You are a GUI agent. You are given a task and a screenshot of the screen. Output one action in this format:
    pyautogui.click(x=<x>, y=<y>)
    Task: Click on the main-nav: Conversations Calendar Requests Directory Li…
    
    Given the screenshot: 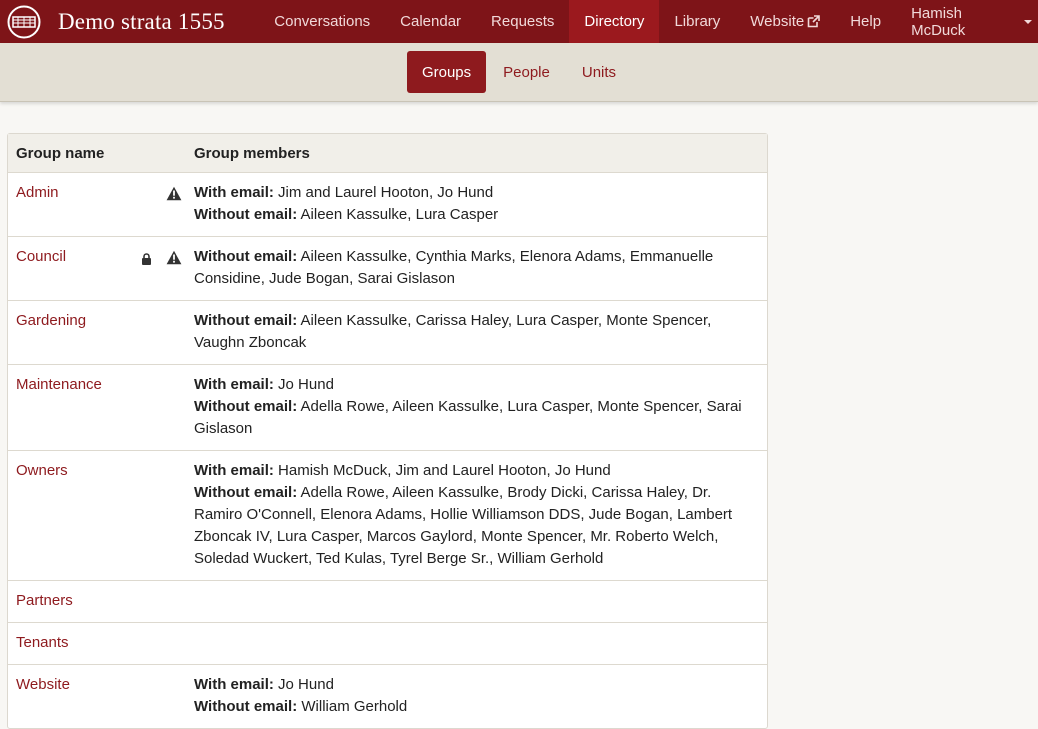 What is the action you would take?
    pyautogui.click(x=577, y=21)
    